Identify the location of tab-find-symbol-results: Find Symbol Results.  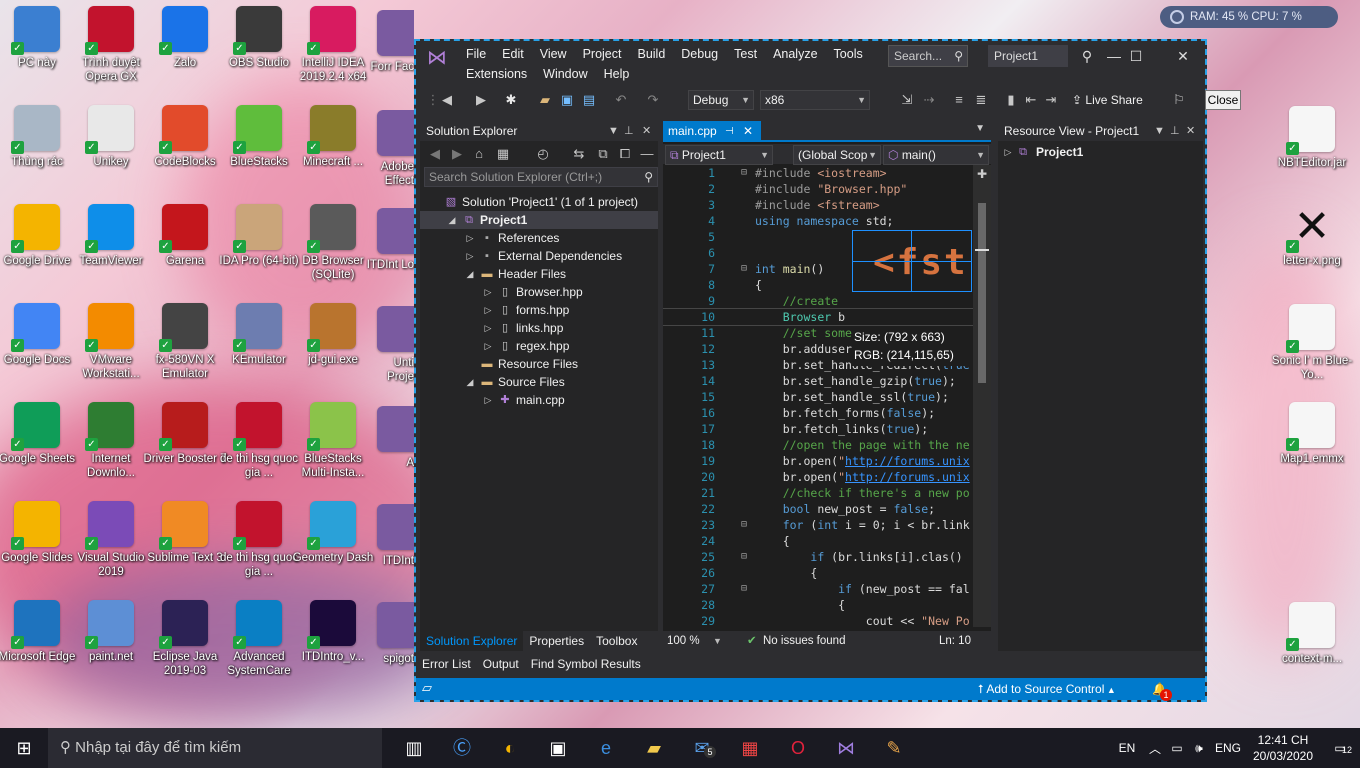
(586, 664).